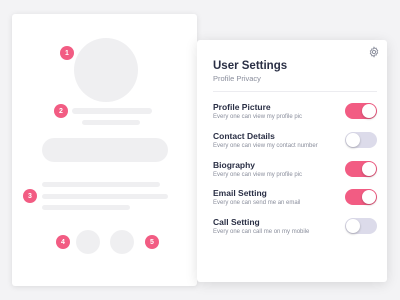 The height and width of the screenshot is (300, 400). I want to click on subtitle-line-placeholder, so click(111, 122).